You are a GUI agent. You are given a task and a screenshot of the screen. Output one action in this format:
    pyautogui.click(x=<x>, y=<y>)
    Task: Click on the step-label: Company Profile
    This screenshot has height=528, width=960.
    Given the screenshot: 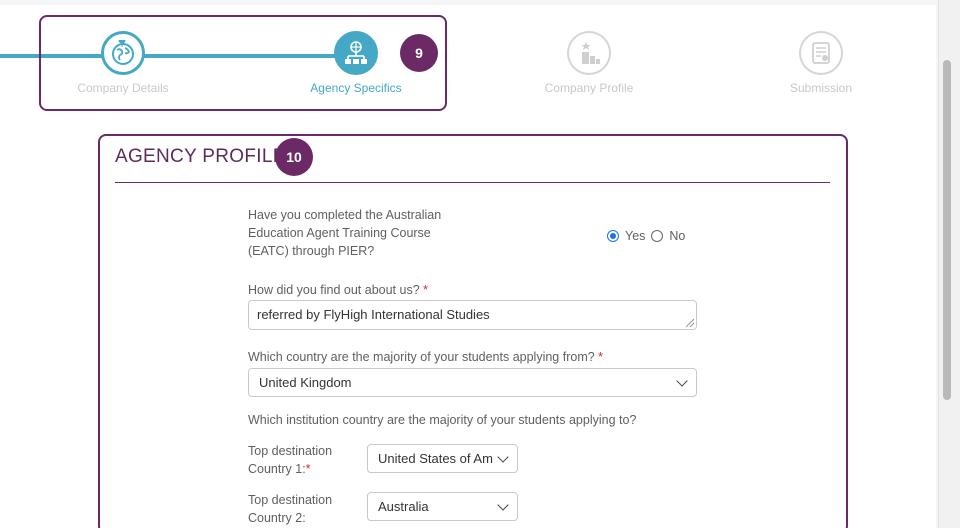 What is the action you would take?
    pyautogui.click(x=589, y=88)
    